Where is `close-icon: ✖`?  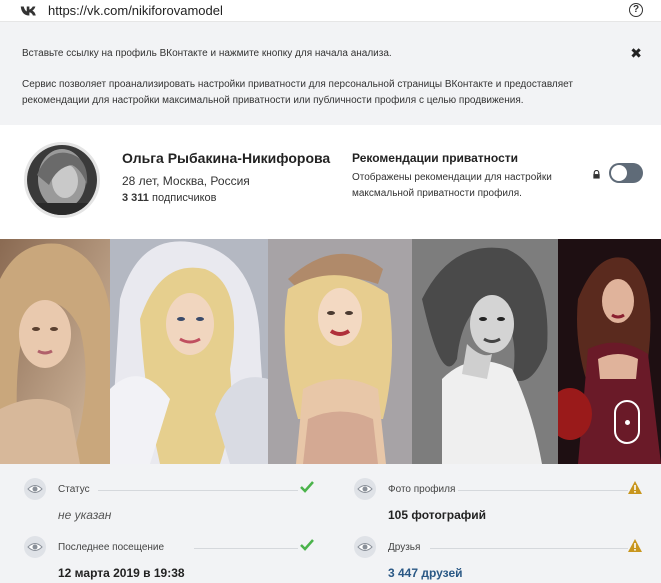
close-icon: ✖ is located at coordinates (636, 53).